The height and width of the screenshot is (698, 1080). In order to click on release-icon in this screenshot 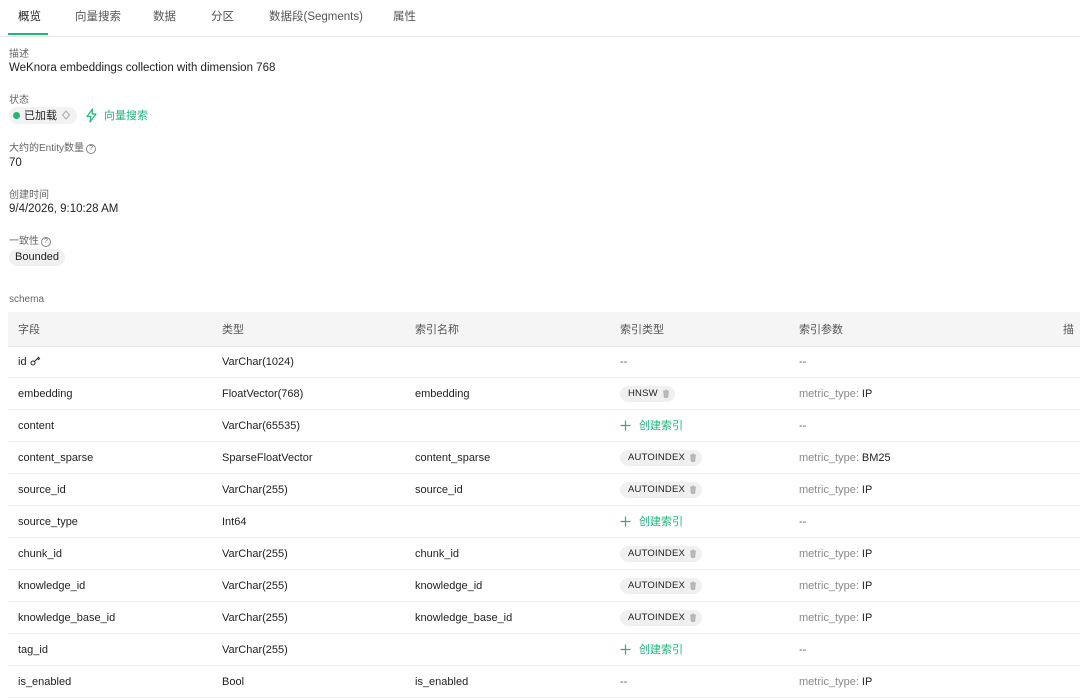, I will do `click(66, 115)`.